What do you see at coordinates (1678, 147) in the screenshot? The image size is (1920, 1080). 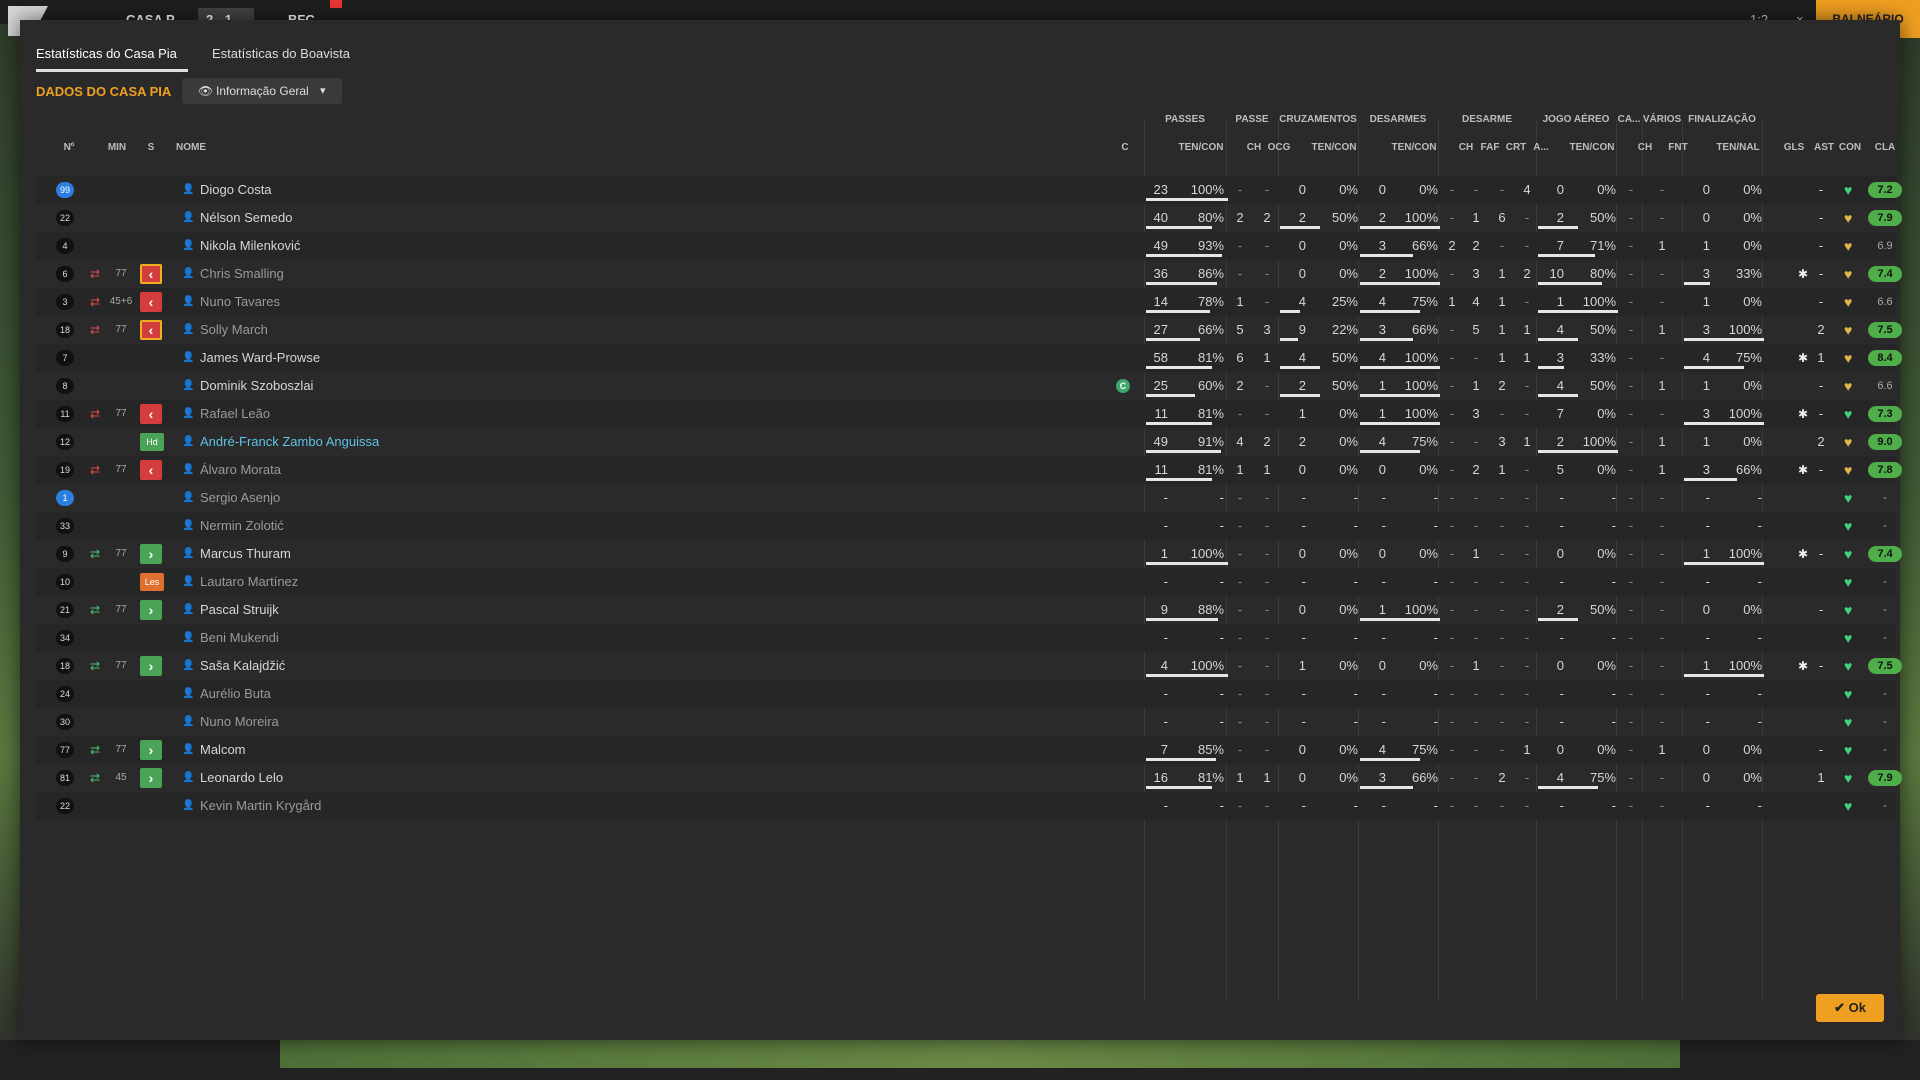 I see `column-header-fnt: FNT` at bounding box center [1678, 147].